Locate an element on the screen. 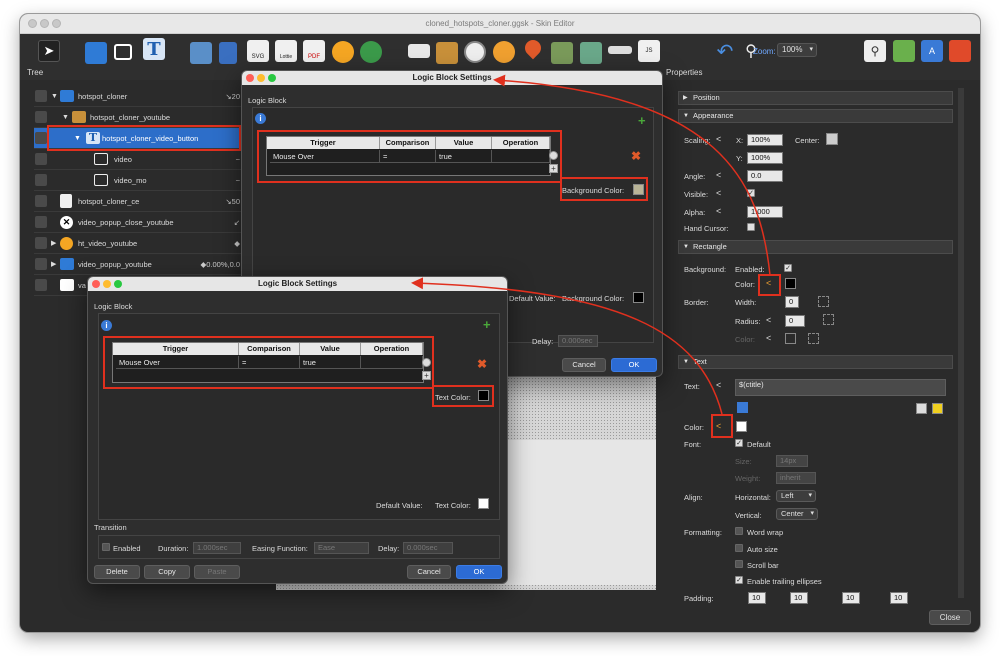  close-window-button is located at coordinates (32, 23).